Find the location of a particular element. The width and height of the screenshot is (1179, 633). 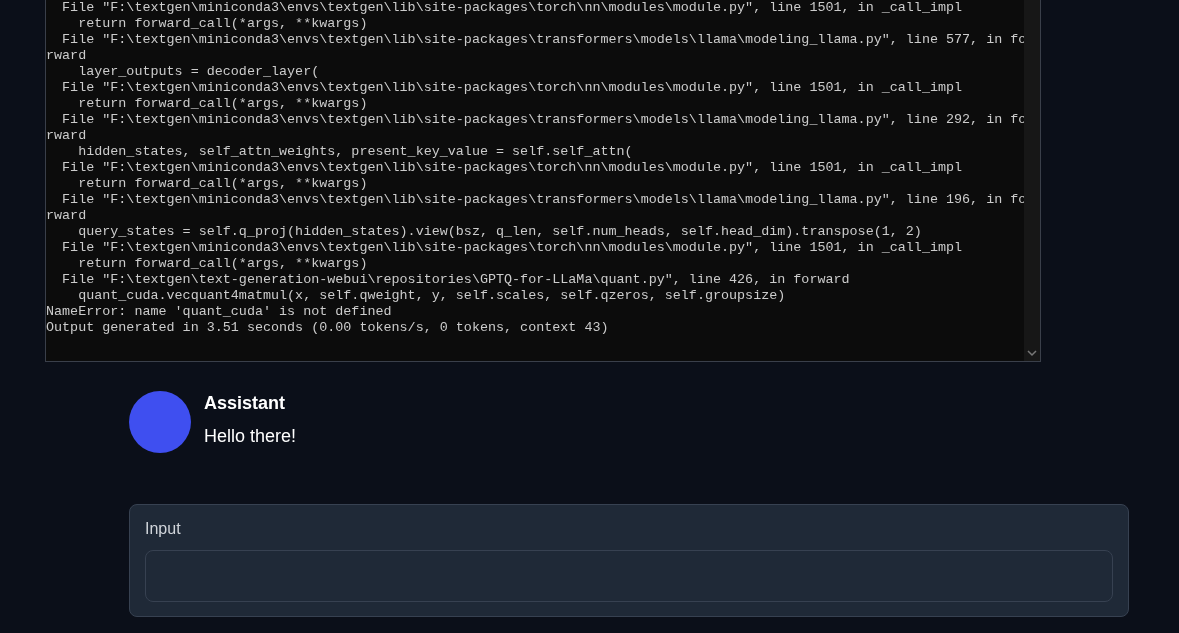

chevron-down-icon is located at coordinates (1032, 353).